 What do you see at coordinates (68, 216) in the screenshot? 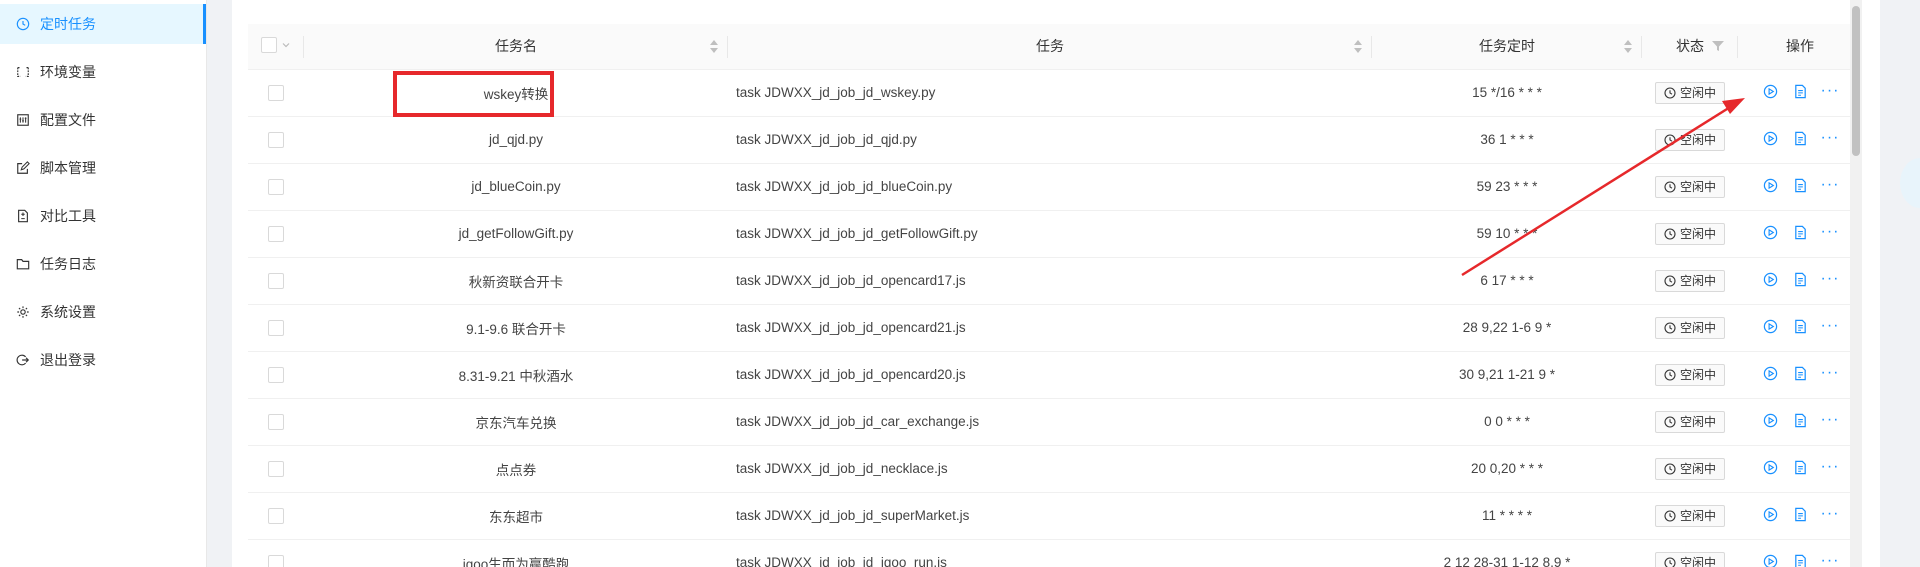
I see `sidebar-item-label: 对比工具` at bounding box center [68, 216].